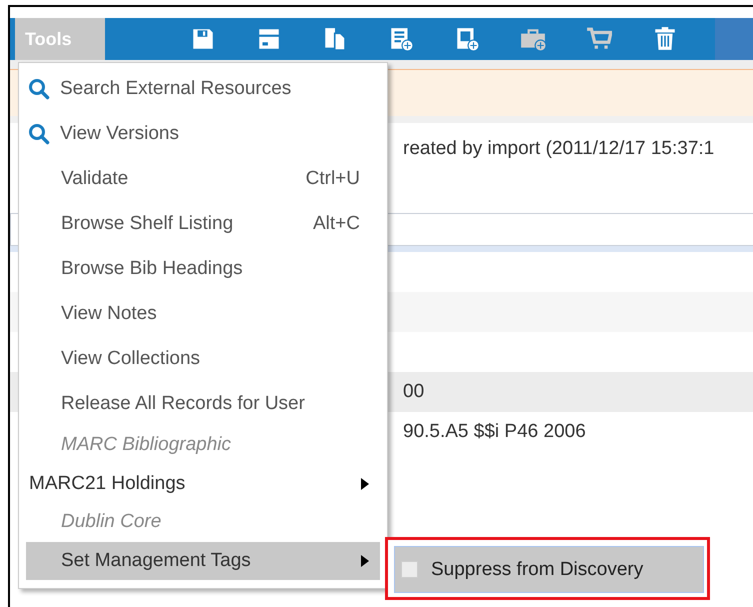 This screenshot has width=753, height=607. Describe the element at coordinates (336, 223) in the screenshot. I see `shortcut-text: Alt+C` at that location.